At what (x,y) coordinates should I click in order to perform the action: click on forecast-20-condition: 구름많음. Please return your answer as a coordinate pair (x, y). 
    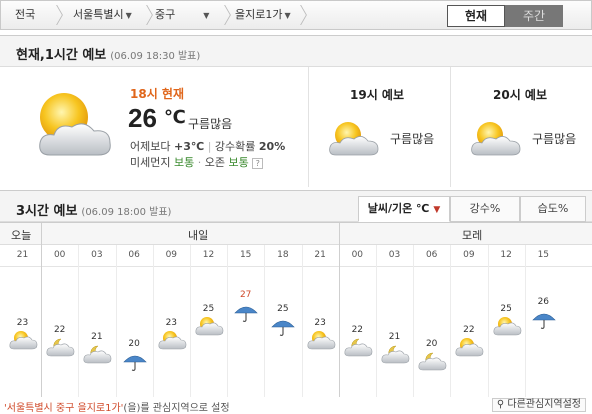
    Looking at the image, I should click on (554, 139).